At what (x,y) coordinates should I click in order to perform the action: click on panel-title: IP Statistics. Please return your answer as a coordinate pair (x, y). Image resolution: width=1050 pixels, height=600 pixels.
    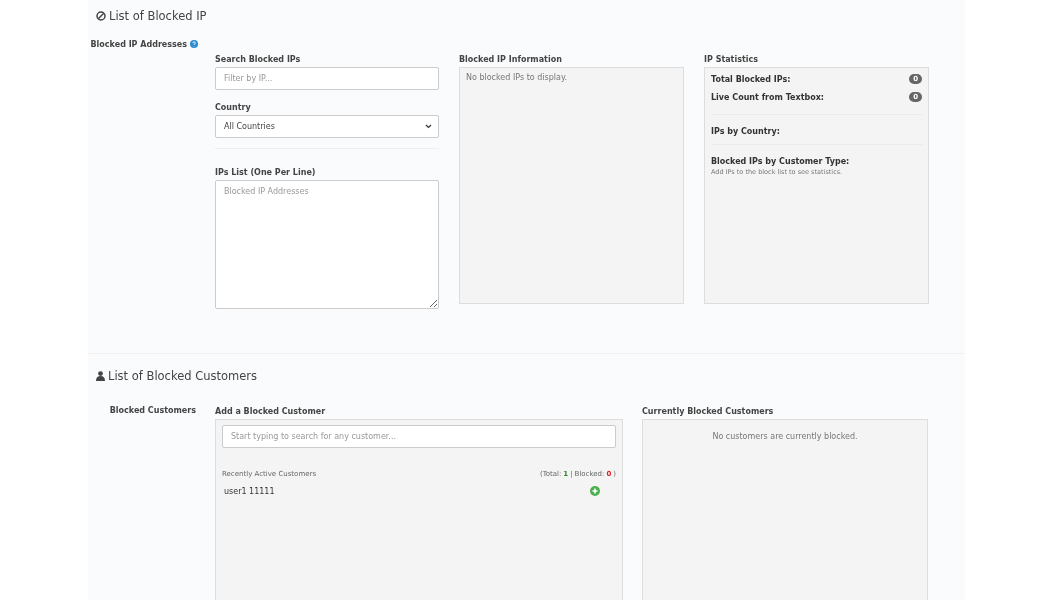
    Looking at the image, I should click on (731, 60).